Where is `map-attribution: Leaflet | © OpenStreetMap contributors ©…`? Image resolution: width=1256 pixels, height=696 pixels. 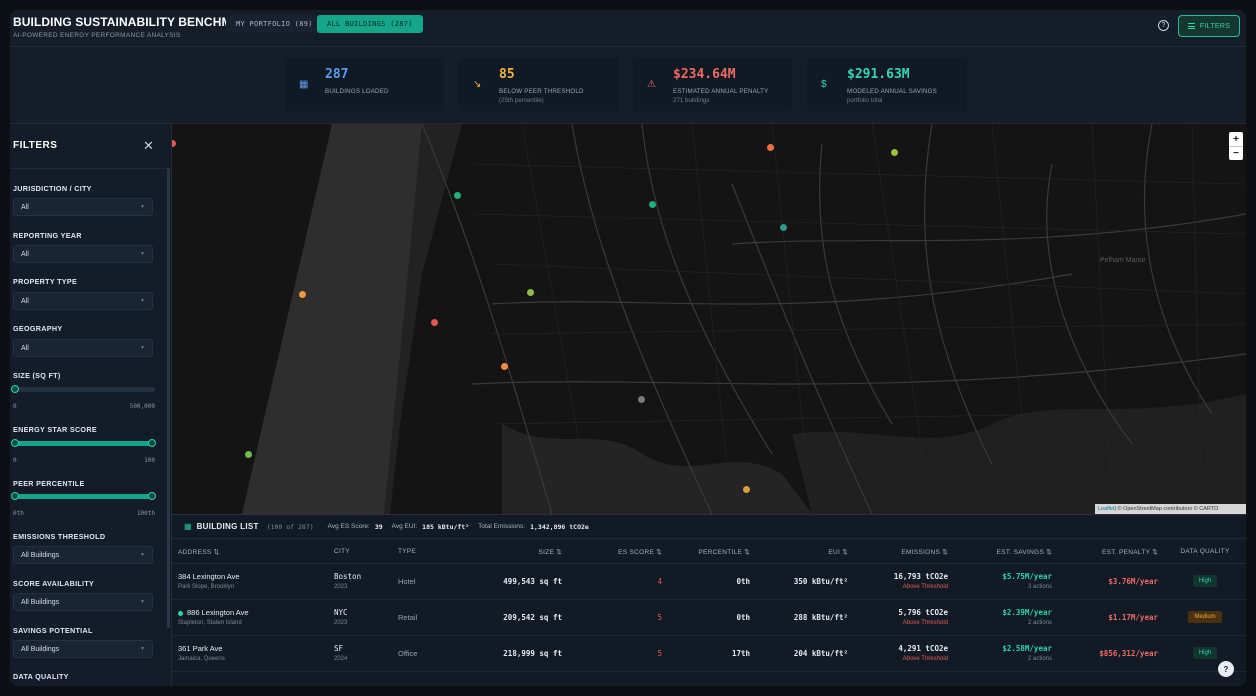
map-attribution: Leaflet | © OpenStreetMap contributors ©… is located at coordinates (1170, 509).